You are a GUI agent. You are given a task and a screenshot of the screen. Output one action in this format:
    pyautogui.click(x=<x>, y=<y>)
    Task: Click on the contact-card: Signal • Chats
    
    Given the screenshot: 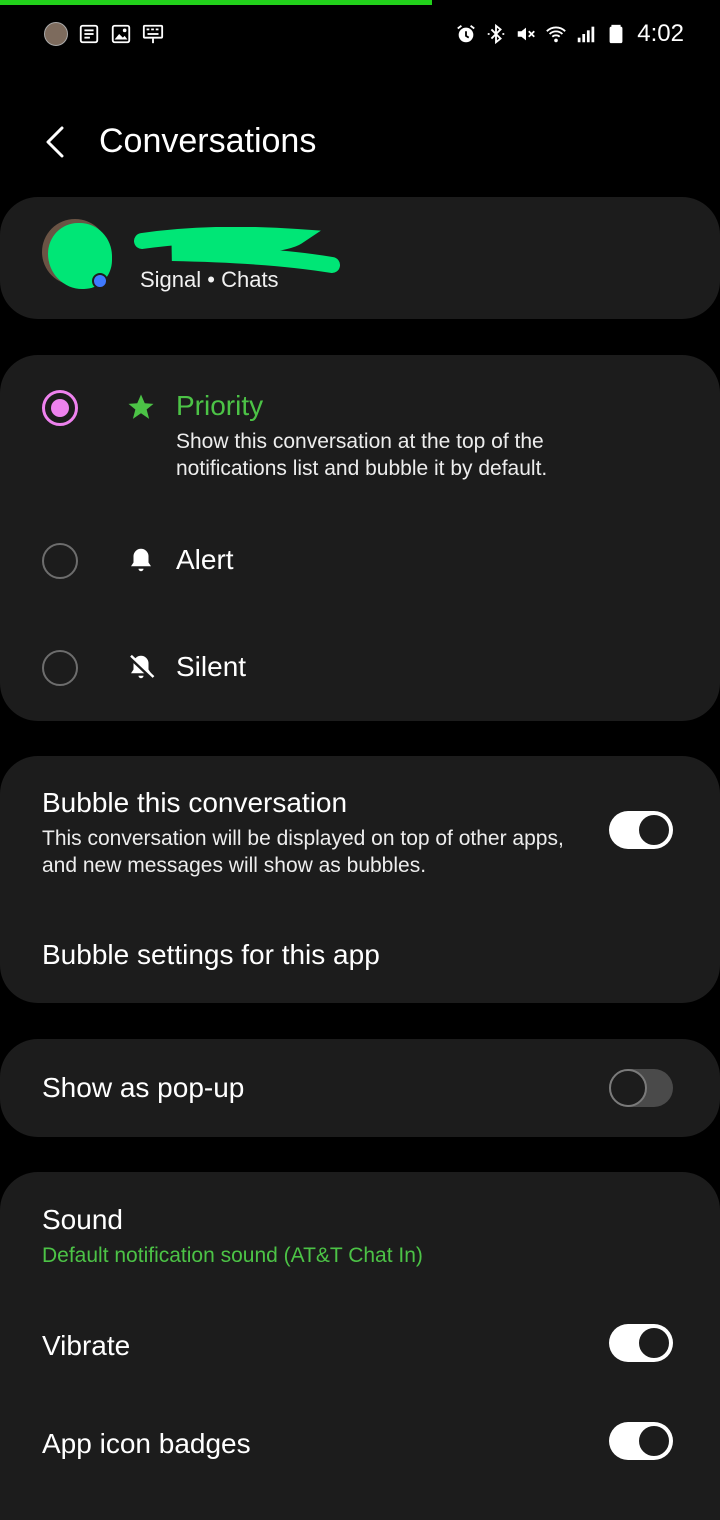 What is the action you would take?
    pyautogui.click(x=360, y=258)
    